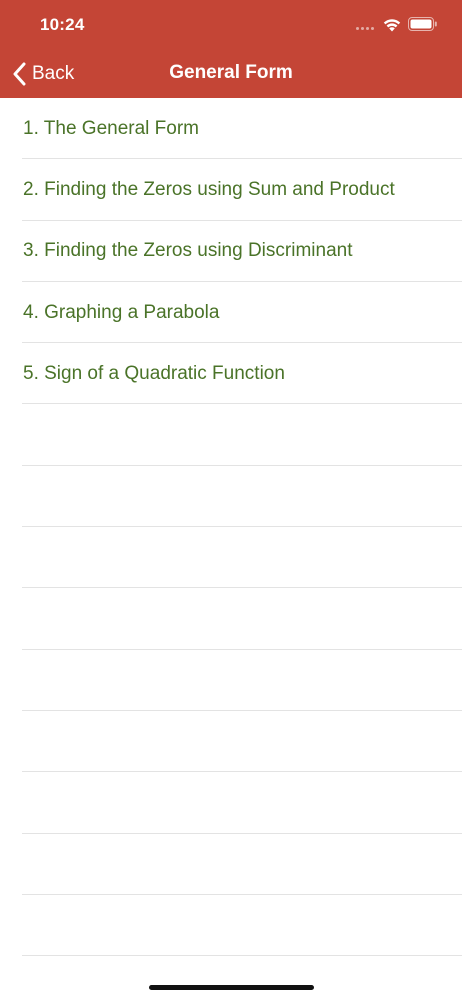  I want to click on list-item-label: 3. Finding the Zeros using Discriminant, so click(188, 251).